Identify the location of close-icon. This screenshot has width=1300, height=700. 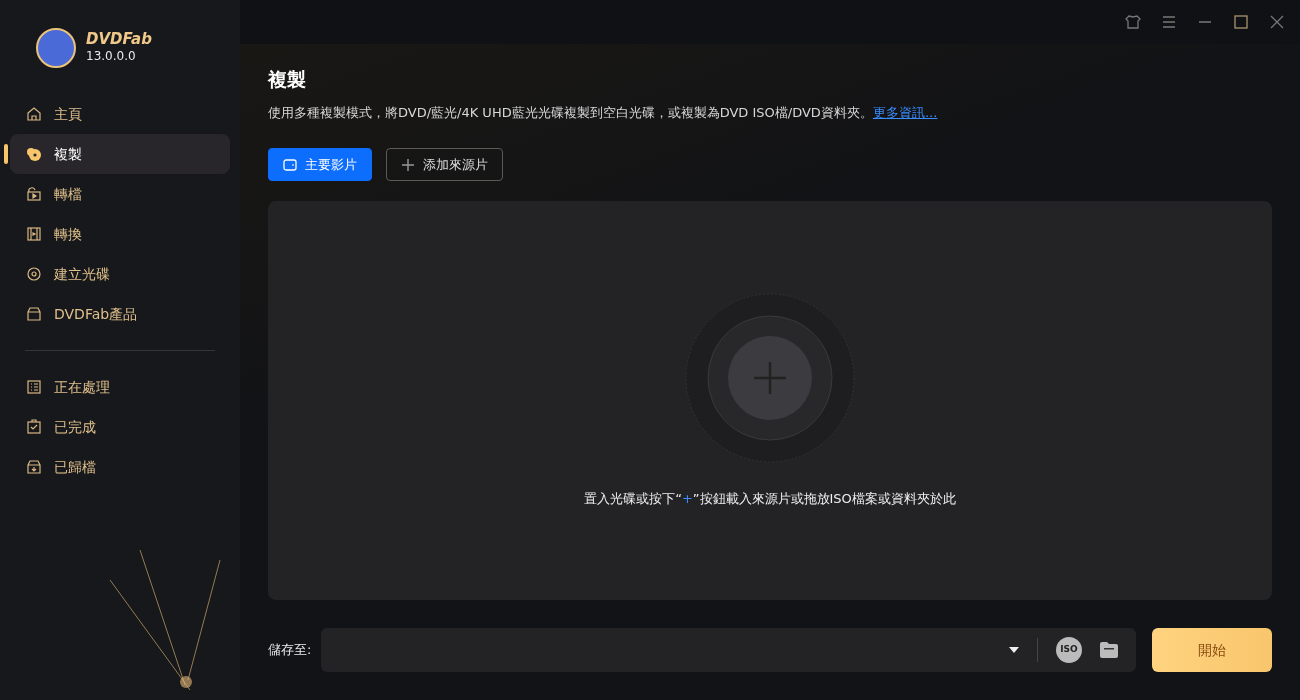
(1277, 22).